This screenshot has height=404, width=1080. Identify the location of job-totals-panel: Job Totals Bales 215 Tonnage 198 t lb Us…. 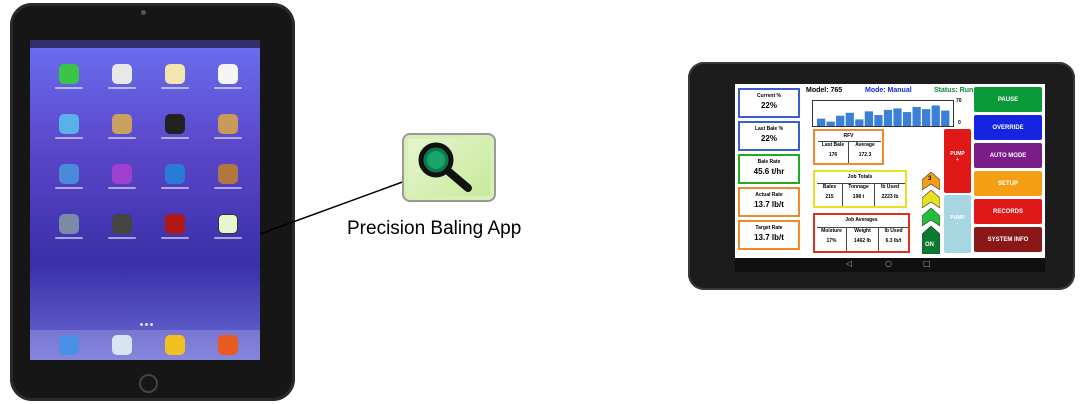
(860, 189).